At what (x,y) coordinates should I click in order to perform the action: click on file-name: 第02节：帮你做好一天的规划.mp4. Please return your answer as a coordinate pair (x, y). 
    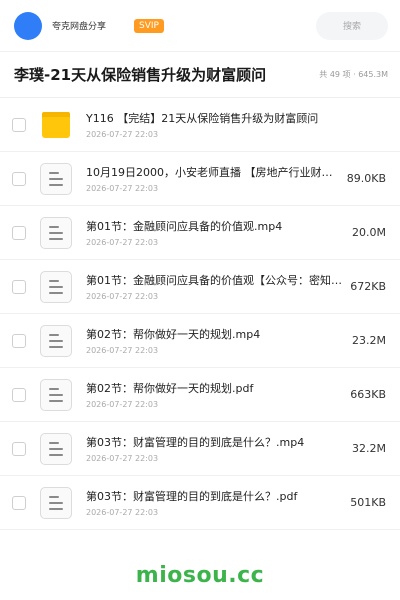
    Looking at the image, I should click on (173, 334).